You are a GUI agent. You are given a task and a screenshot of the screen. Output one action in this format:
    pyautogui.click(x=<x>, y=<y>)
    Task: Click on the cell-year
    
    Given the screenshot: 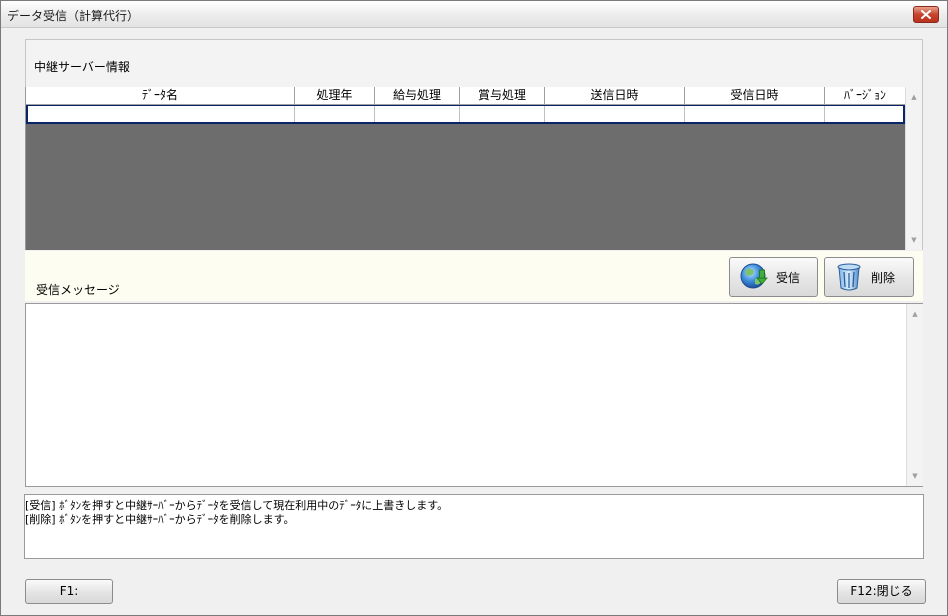 What is the action you would take?
    pyautogui.click(x=335, y=114)
    